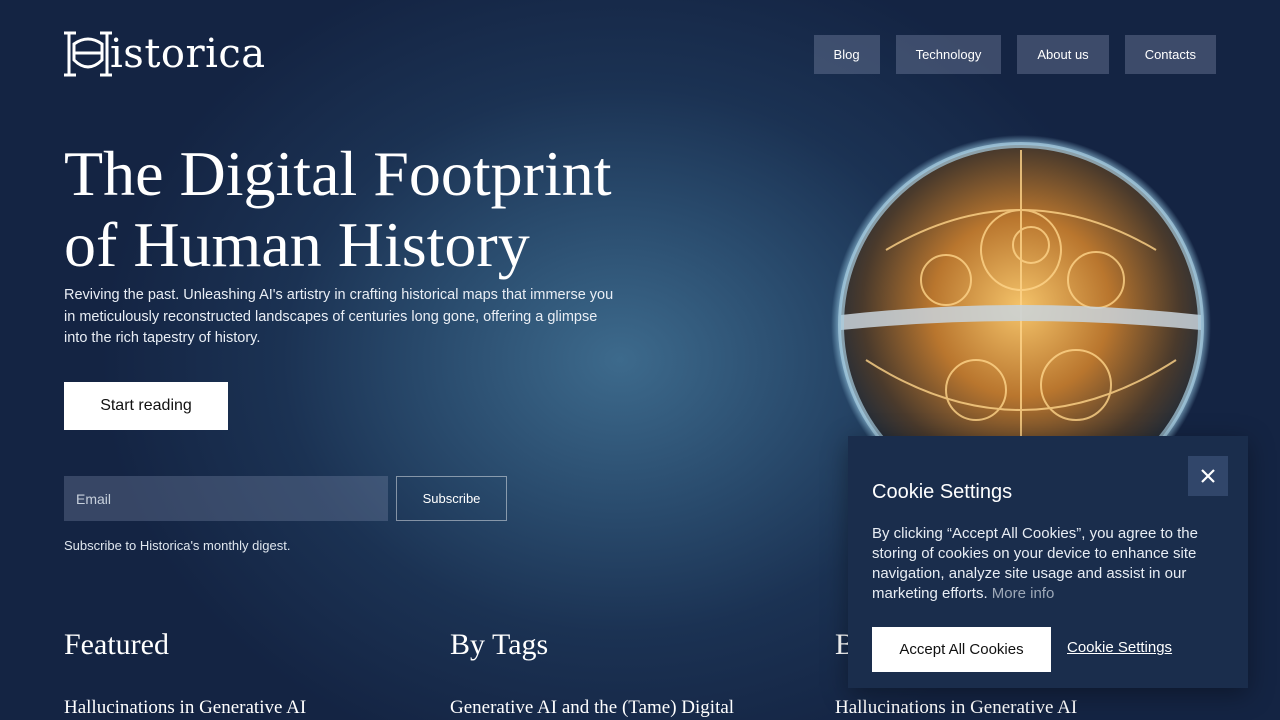  What do you see at coordinates (1170, 54) in the screenshot?
I see `nav-contacts: Contacts` at bounding box center [1170, 54].